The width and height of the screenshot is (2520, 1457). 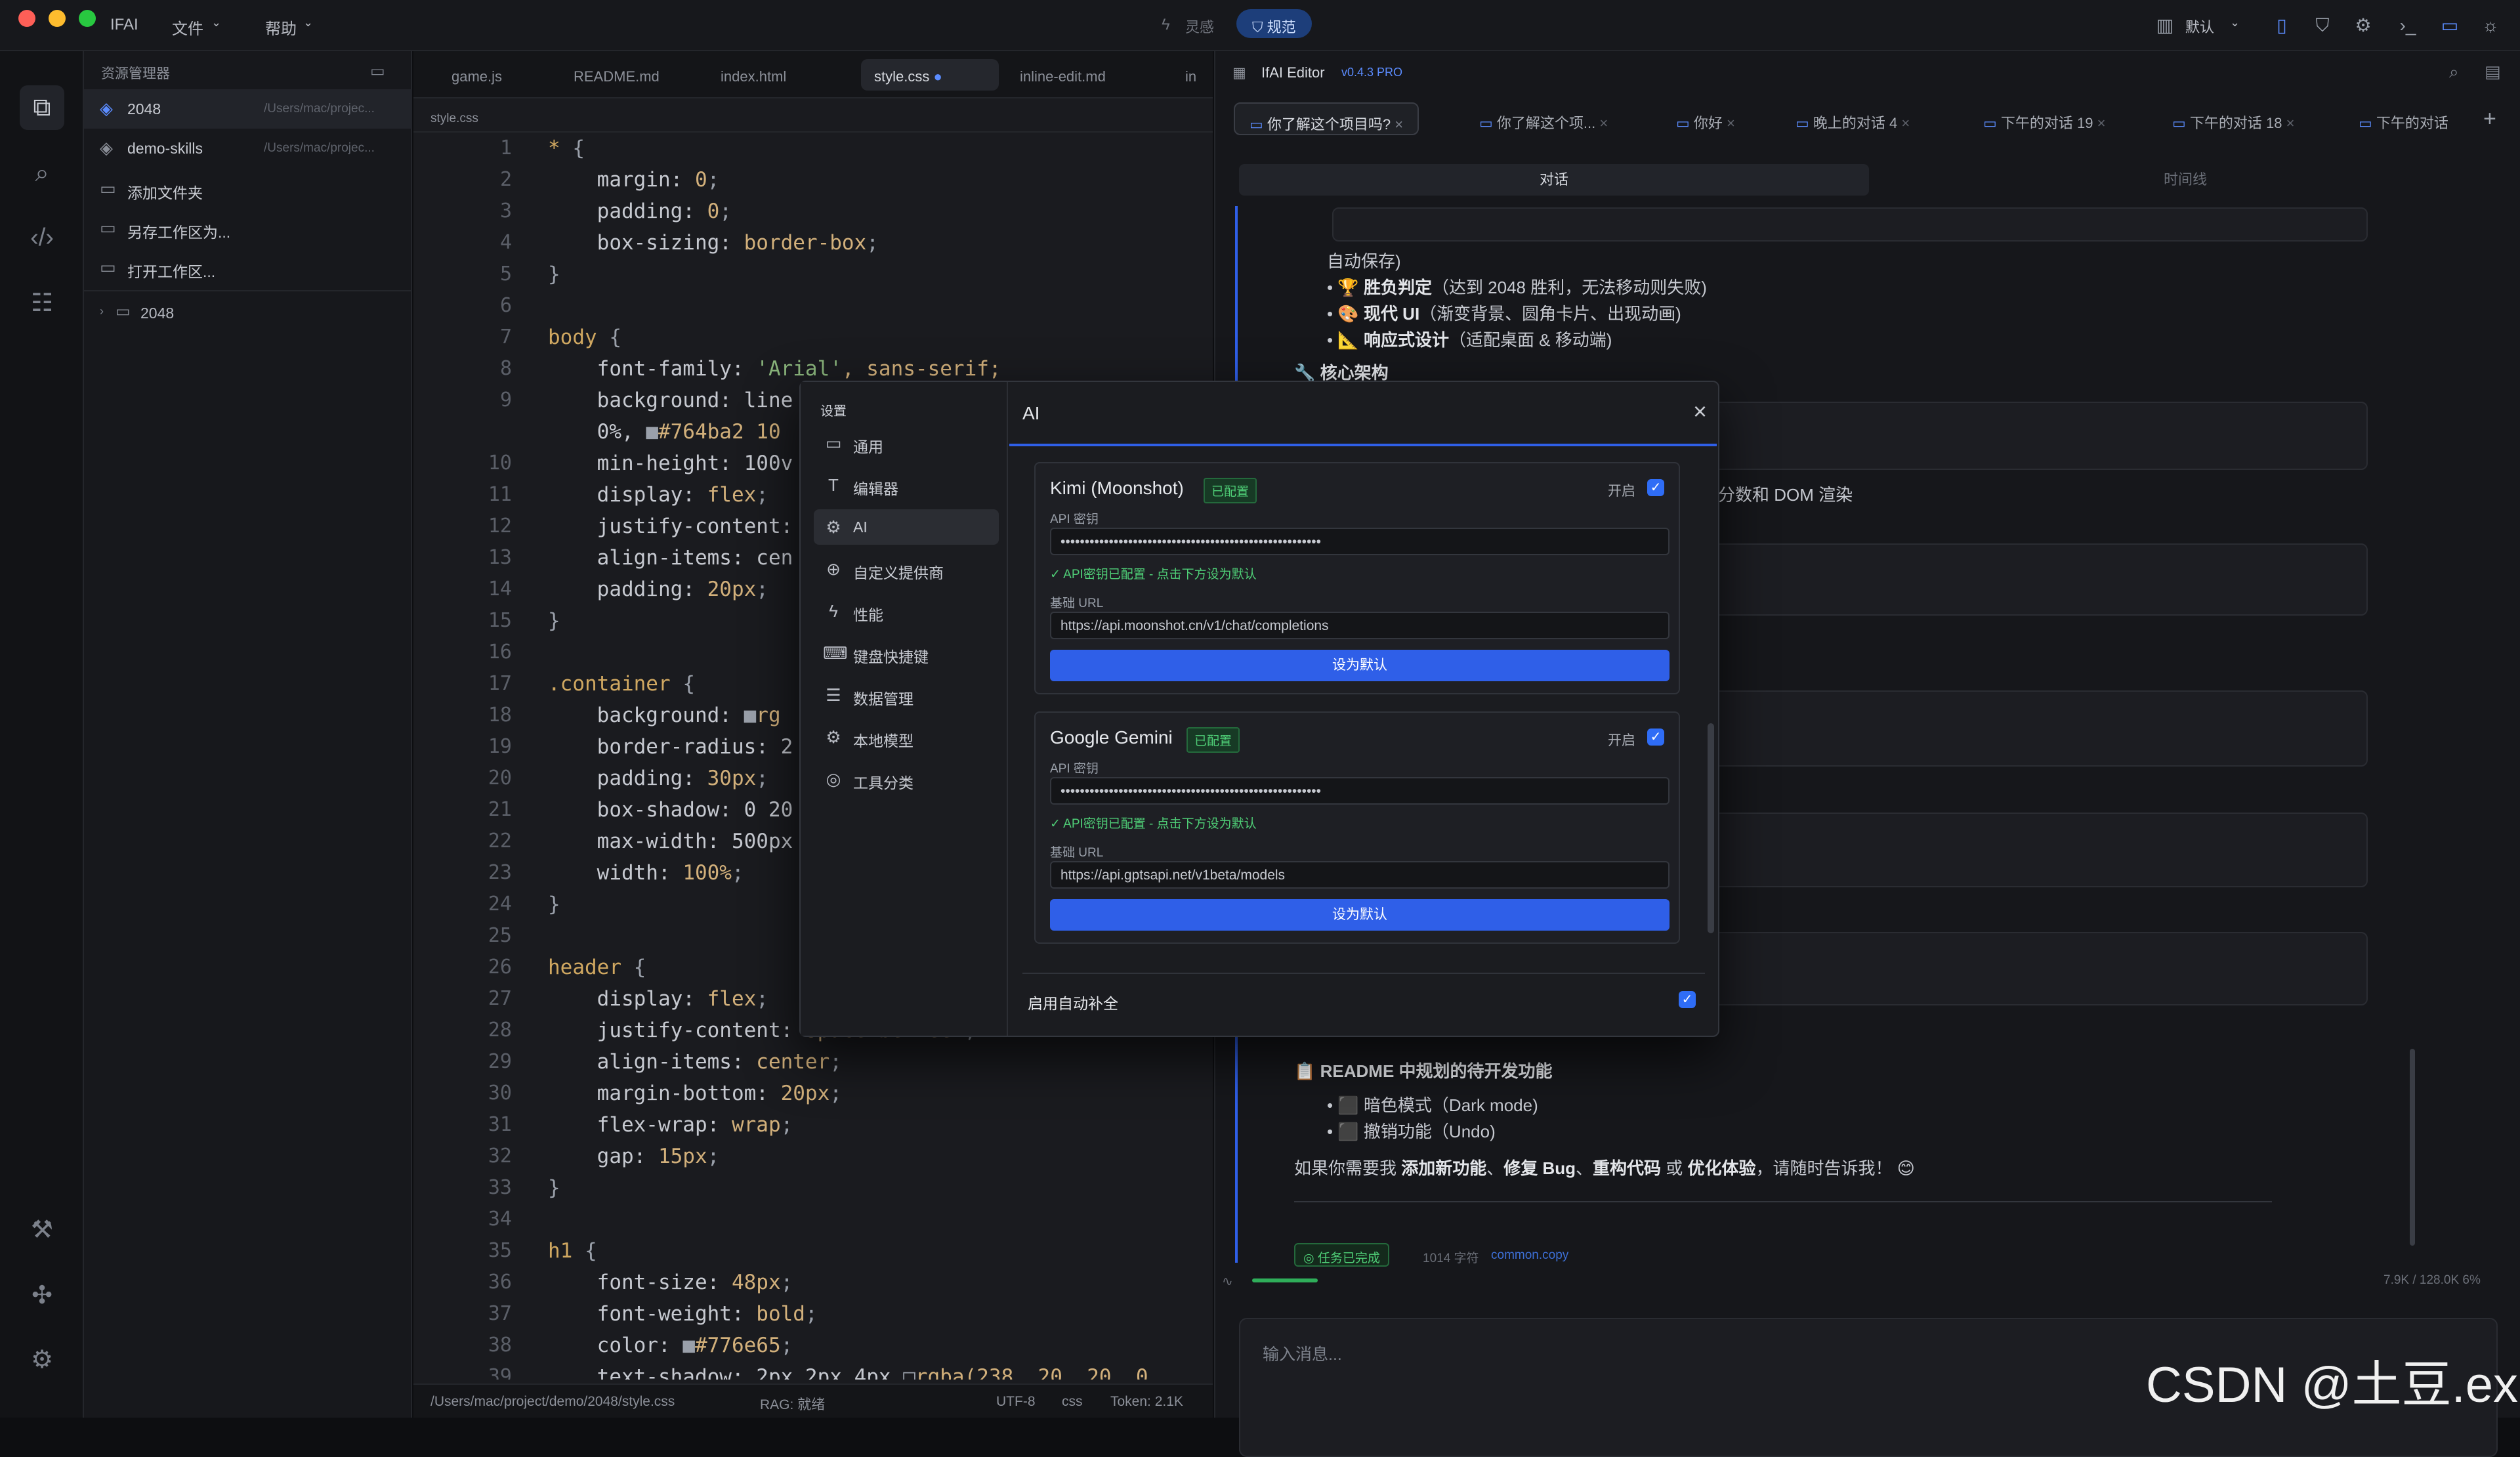 What do you see at coordinates (732, 999) in the screenshot?
I see `code-token: flex` at bounding box center [732, 999].